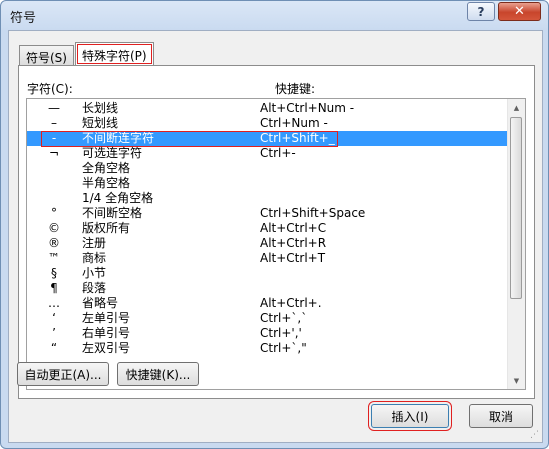 The image size is (549, 449). Describe the element at coordinates (54, 153) in the screenshot. I see `list-item-symbol: ¬` at that location.